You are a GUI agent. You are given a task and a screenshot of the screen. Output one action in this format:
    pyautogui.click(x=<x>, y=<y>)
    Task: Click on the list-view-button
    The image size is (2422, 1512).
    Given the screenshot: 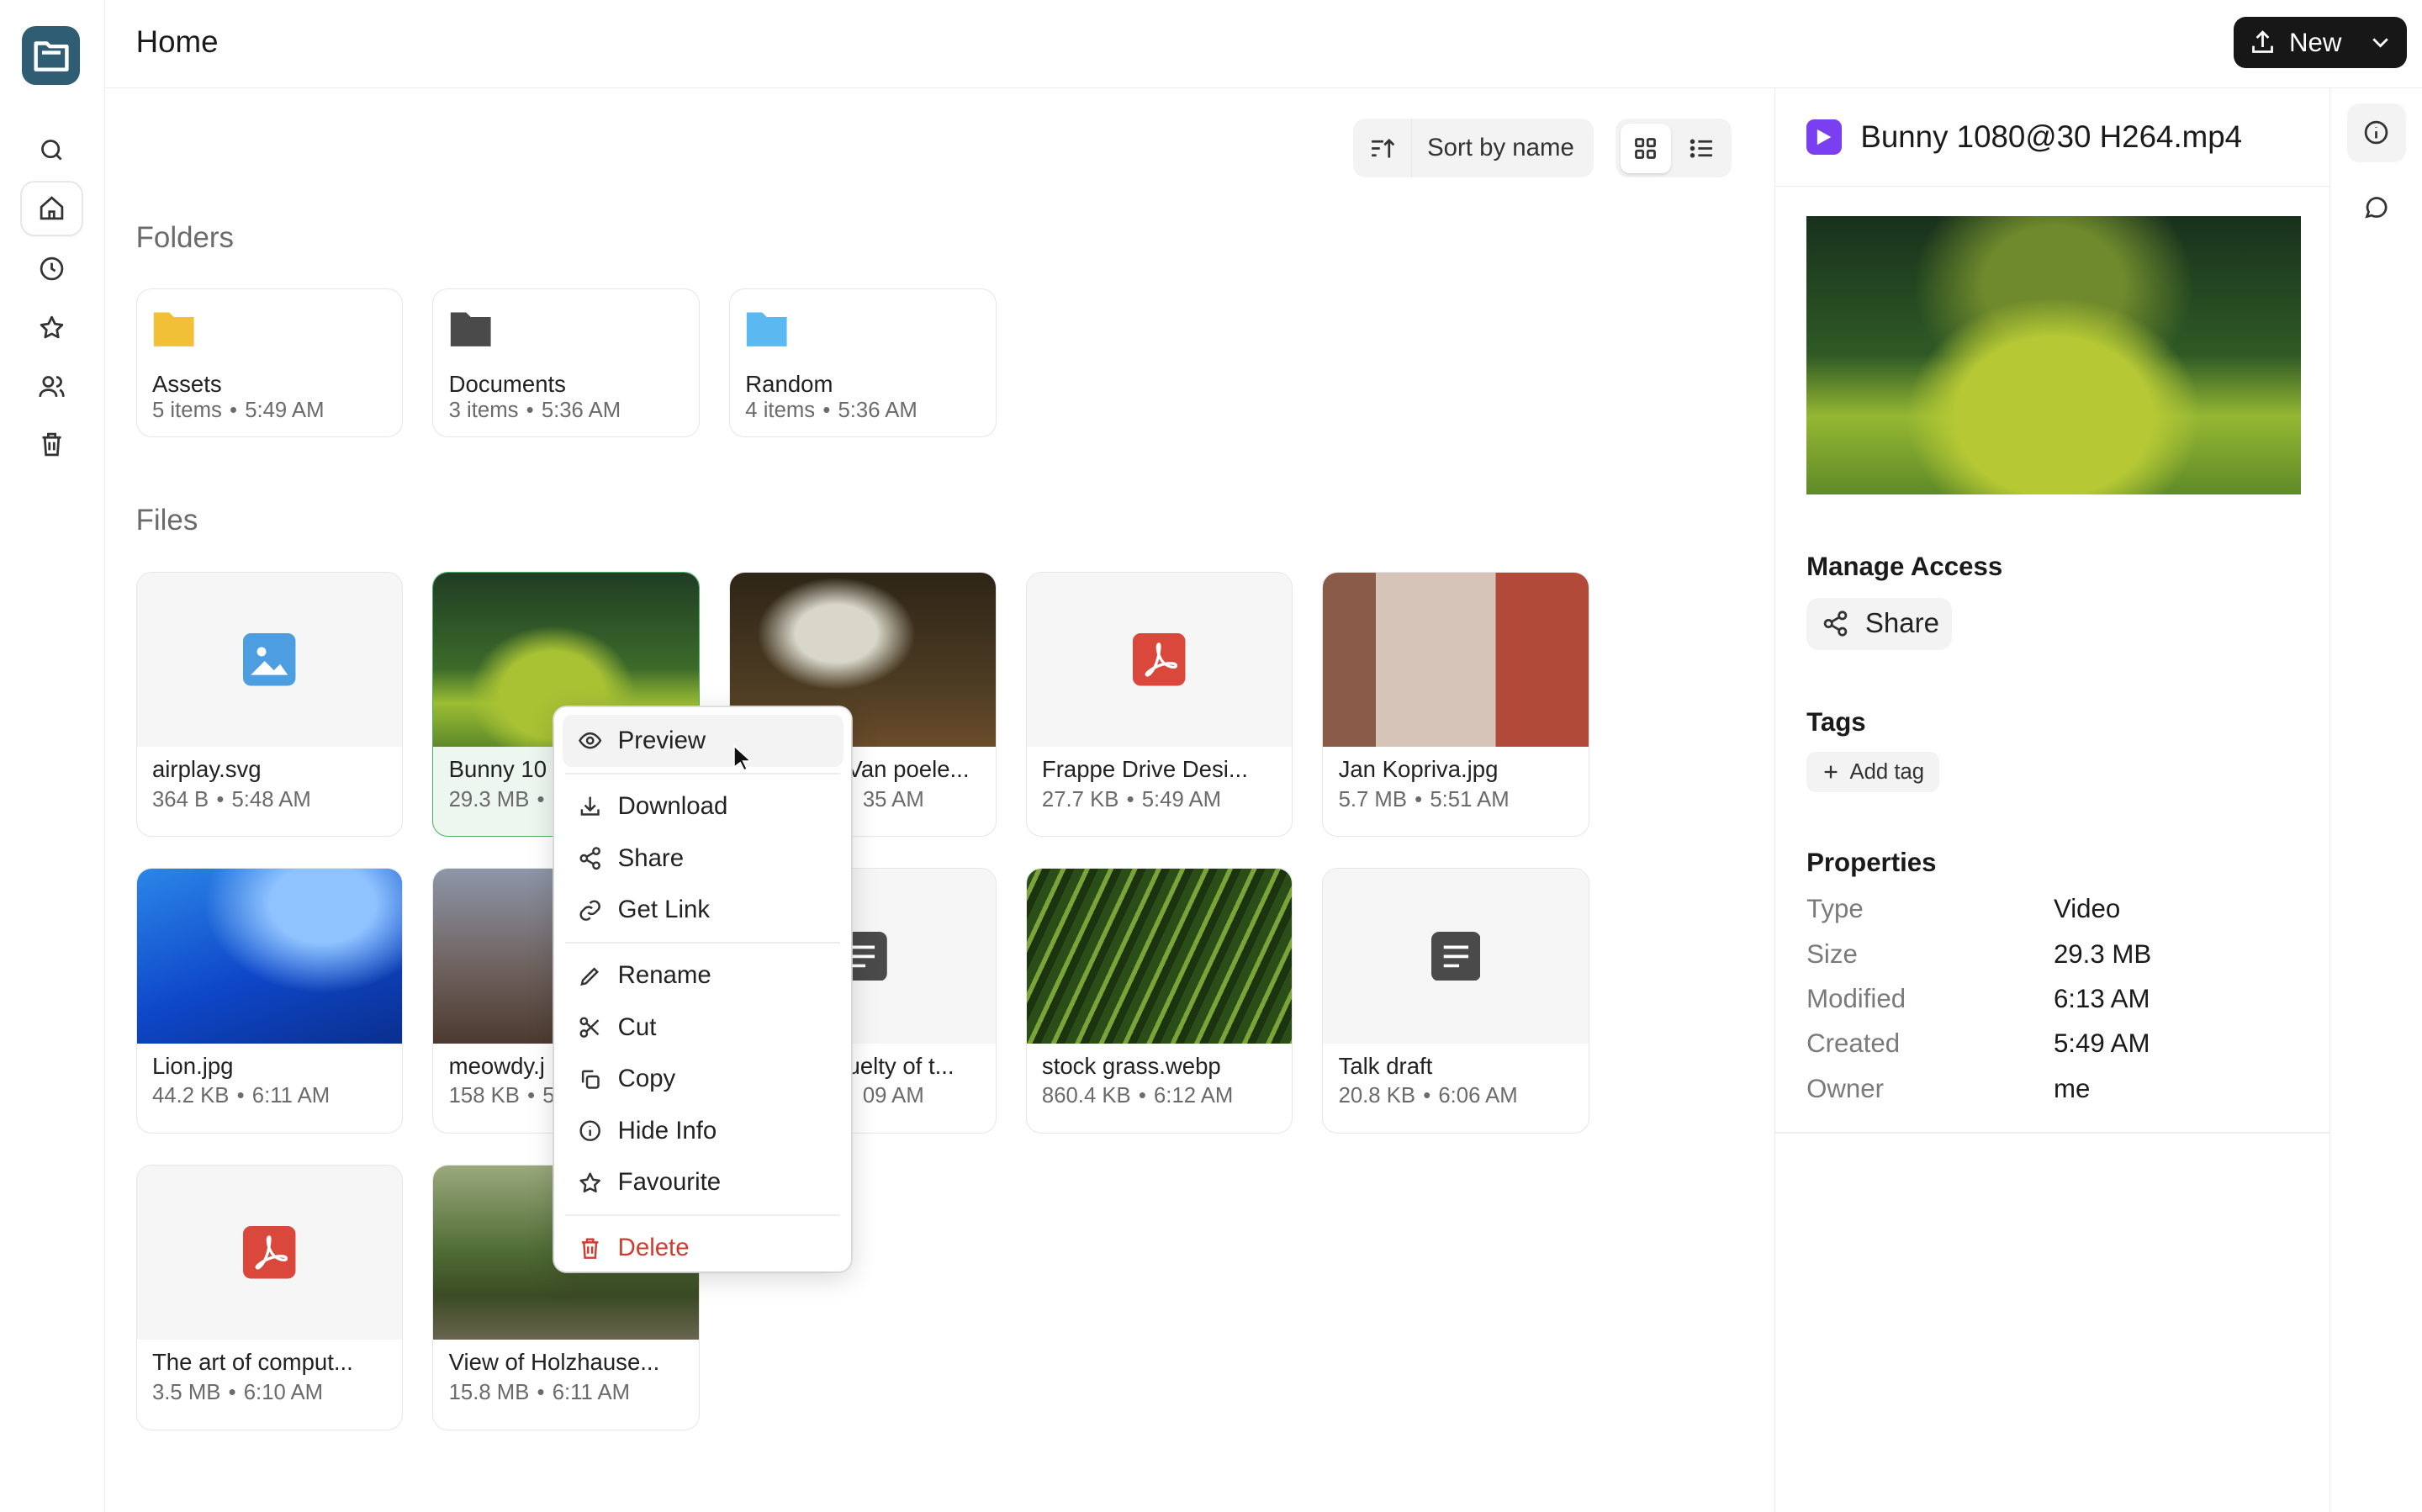 What is the action you would take?
    pyautogui.click(x=1701, y=148)
    